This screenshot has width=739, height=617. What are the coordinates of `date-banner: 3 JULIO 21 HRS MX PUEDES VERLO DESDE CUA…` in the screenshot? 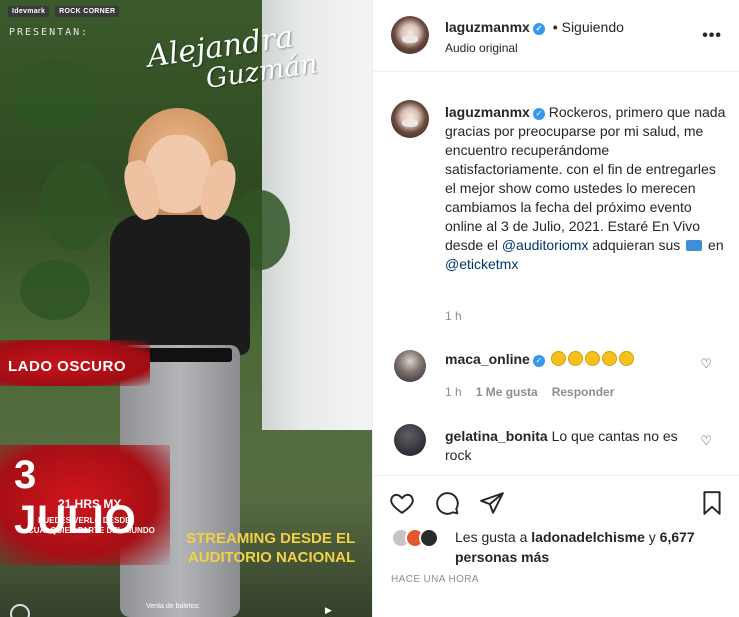 It's located at (85, 505).